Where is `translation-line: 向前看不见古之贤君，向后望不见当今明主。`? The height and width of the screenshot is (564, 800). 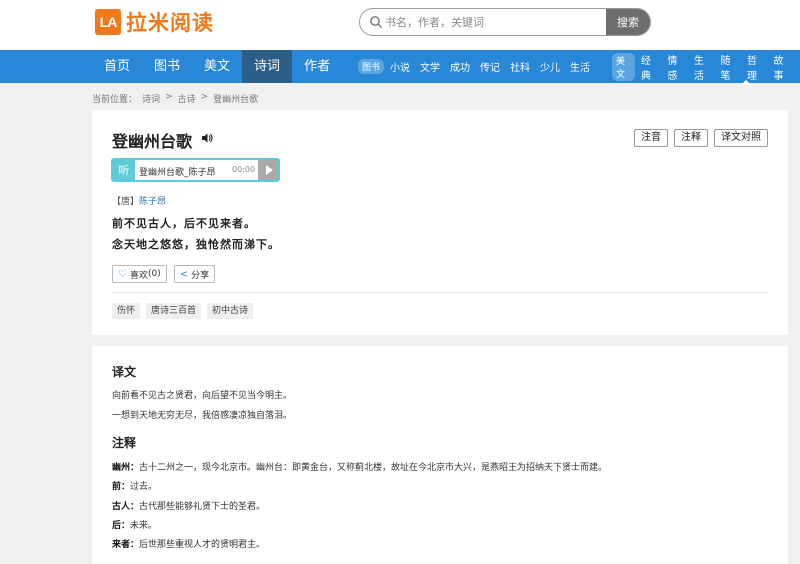 translation-line: 向前看不见古之贤君，向后望不见当今明主。 is located at coordinates (202, 396).